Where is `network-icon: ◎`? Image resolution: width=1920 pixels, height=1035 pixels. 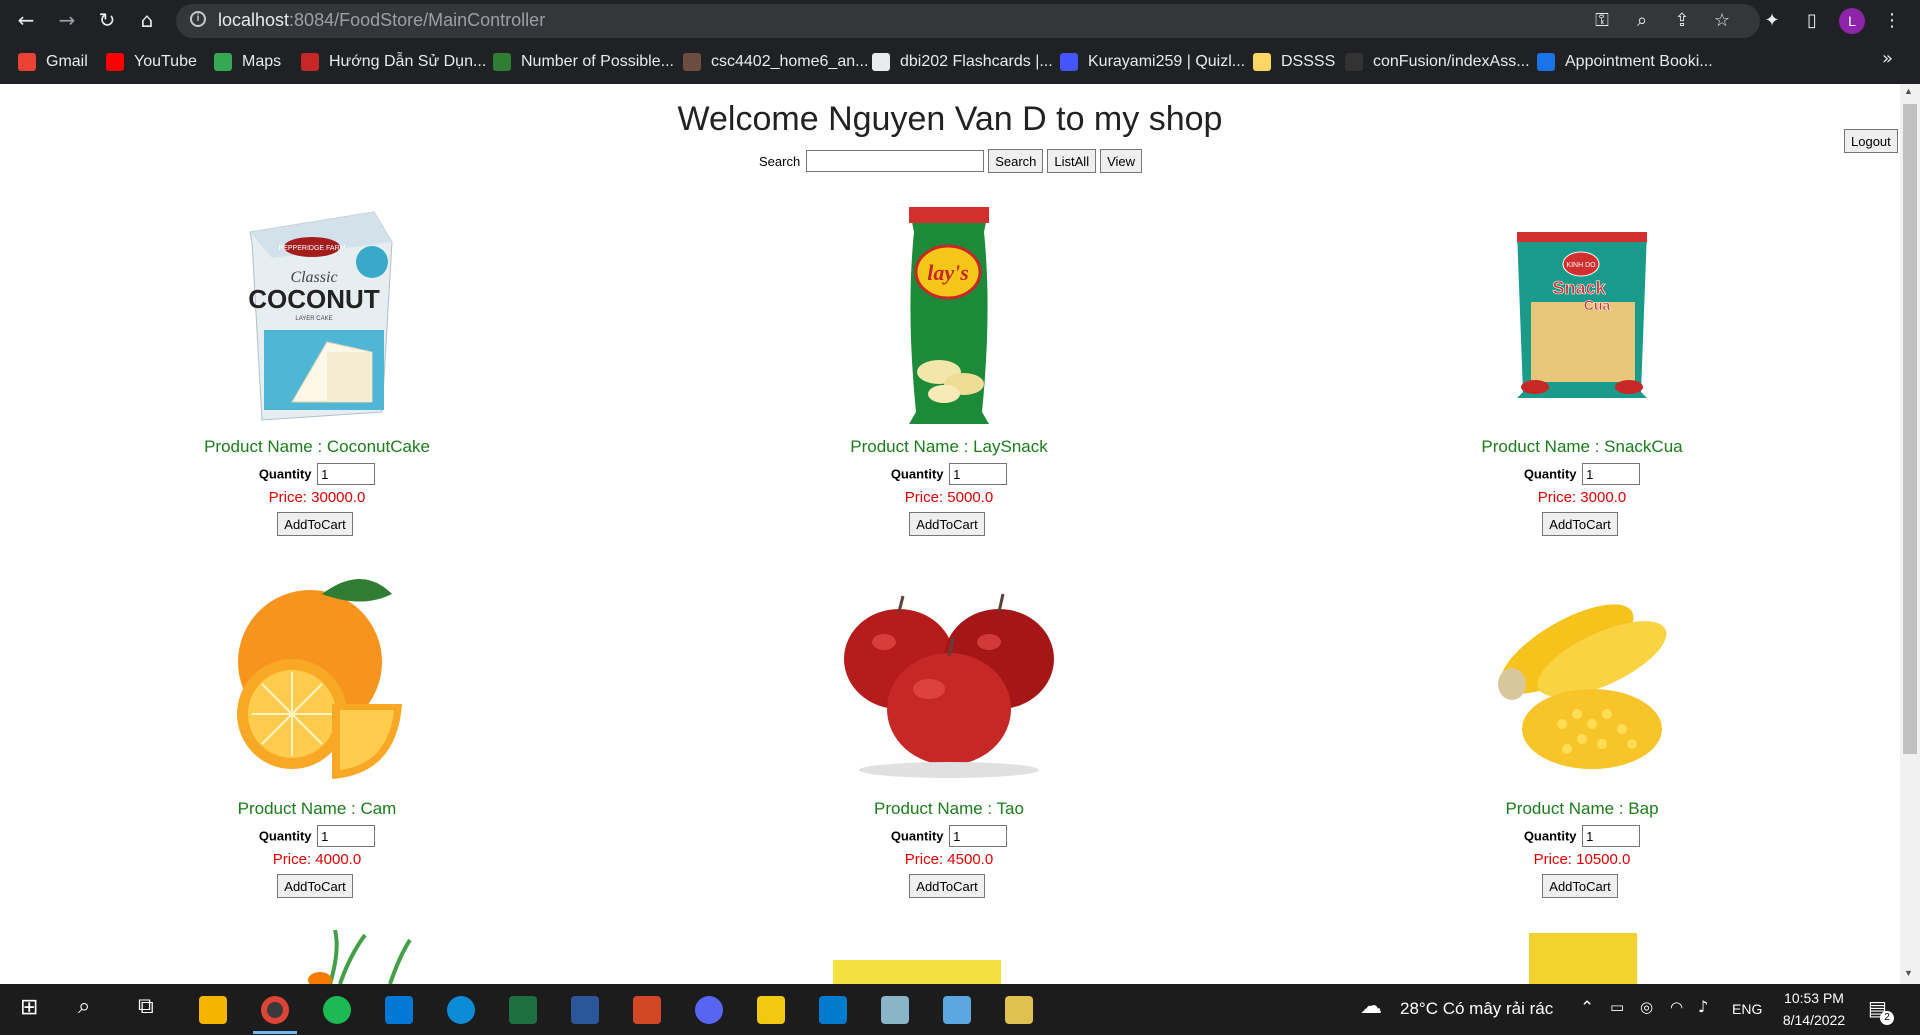 network-icon: ◎ is located at coordinates (1646, 1007).